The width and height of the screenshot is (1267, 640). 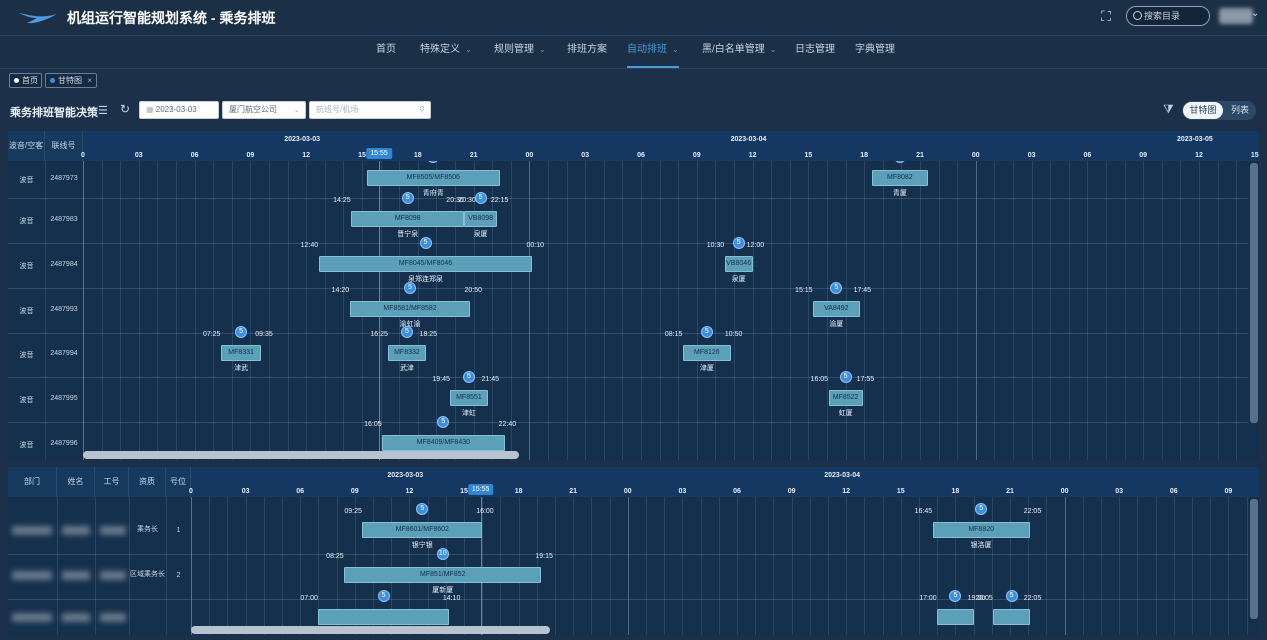 What do you see at coordinates (981, 530) in the screenshot?
I see `flight-bar: MF8820` at bounding box center [981, 530].